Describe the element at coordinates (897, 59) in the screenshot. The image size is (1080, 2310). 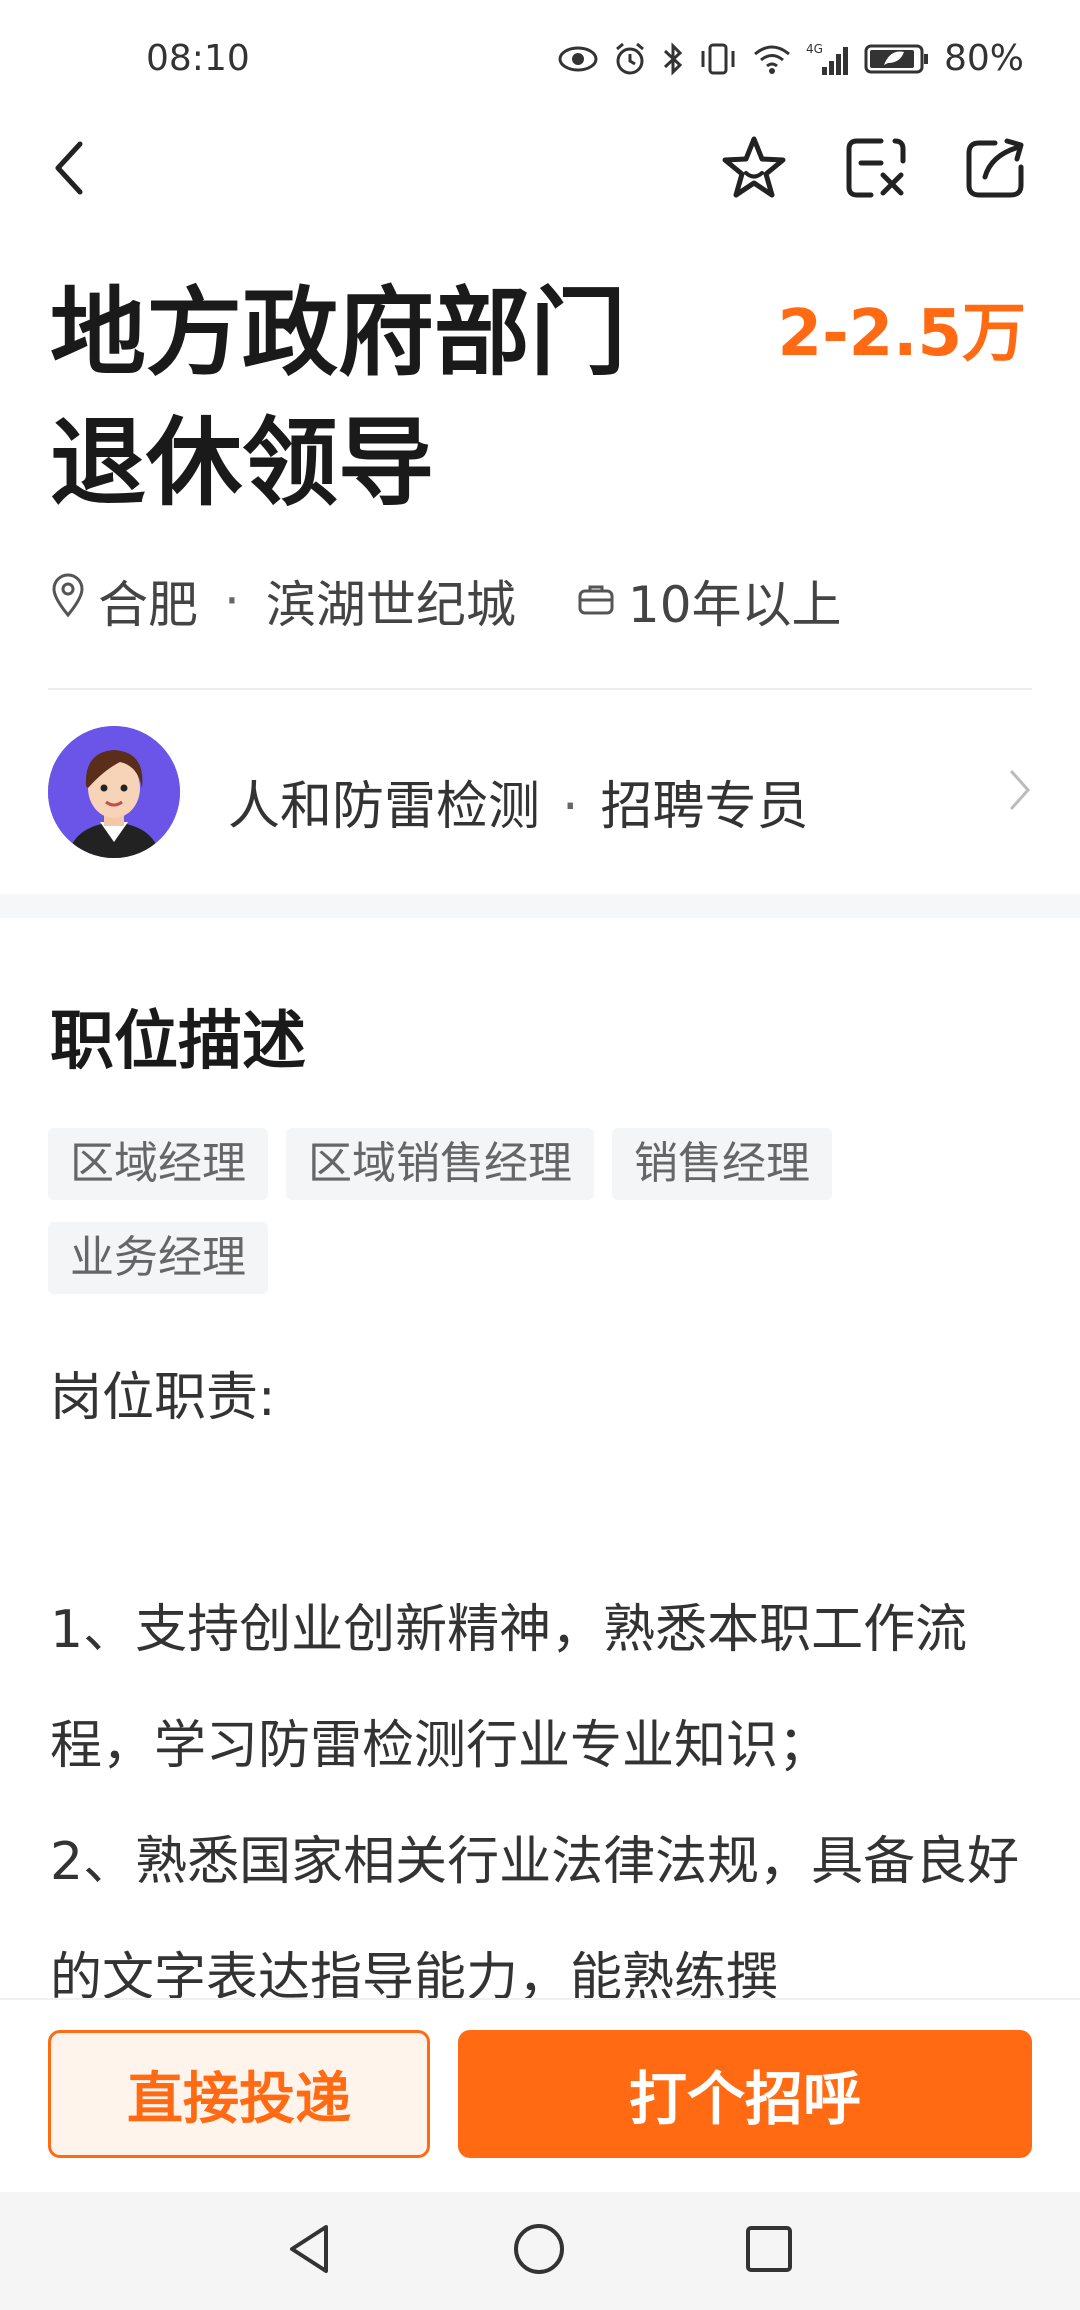
I see `battery-icon` at that location.